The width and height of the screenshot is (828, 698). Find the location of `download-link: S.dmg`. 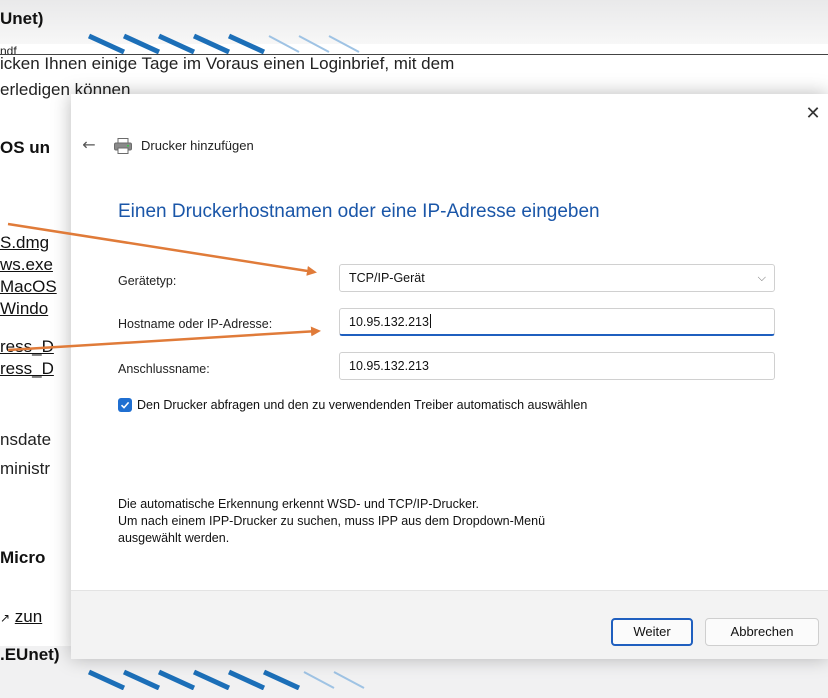

download-link: S.dmg is located at coordinates (24, 243).